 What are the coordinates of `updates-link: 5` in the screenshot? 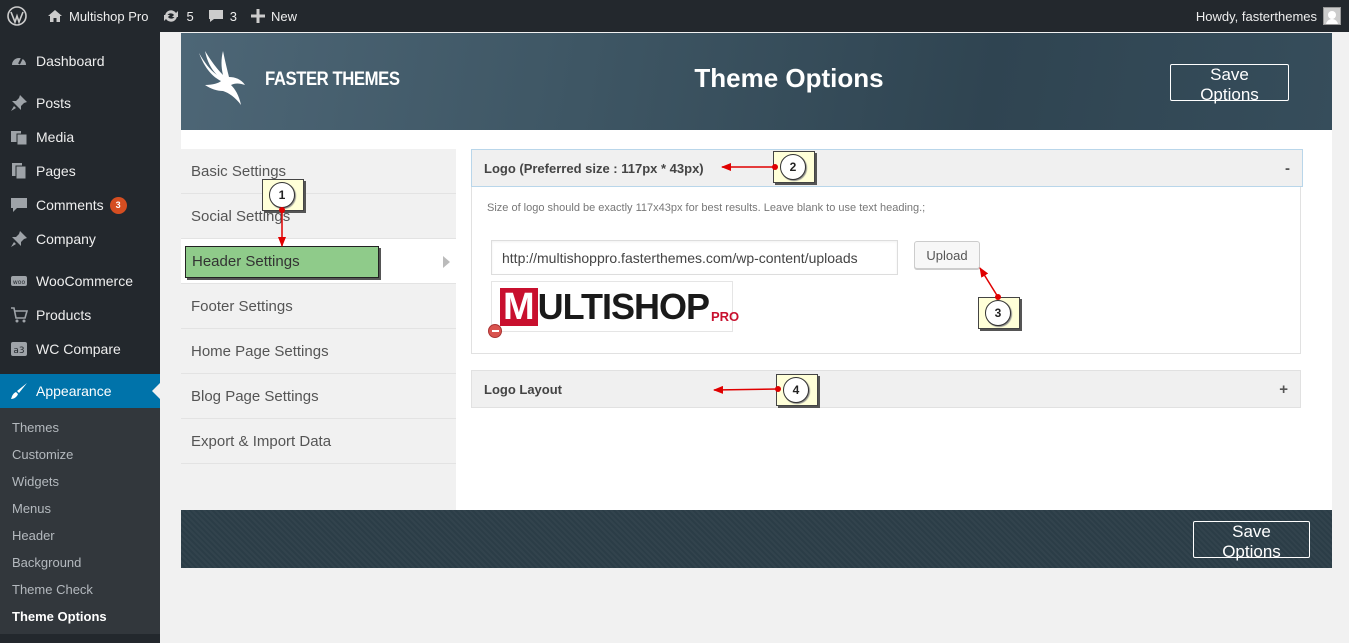 It's located at (177, 16).